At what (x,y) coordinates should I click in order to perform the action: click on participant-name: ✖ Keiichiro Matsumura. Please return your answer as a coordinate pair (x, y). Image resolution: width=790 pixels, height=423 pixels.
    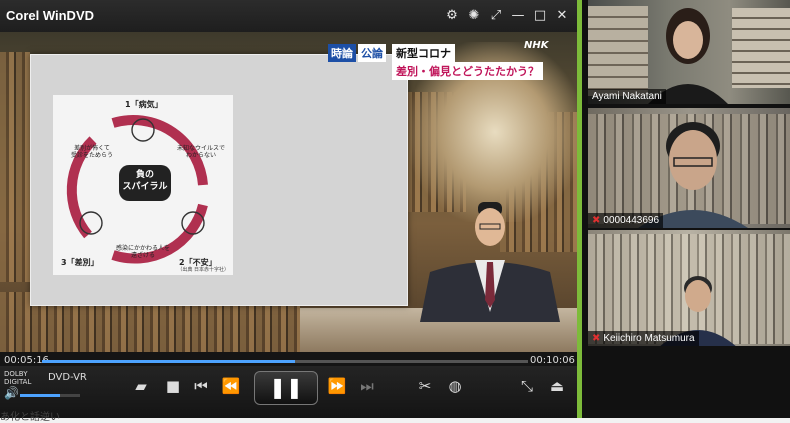
    Looking at the image, I should click on (643, 338).